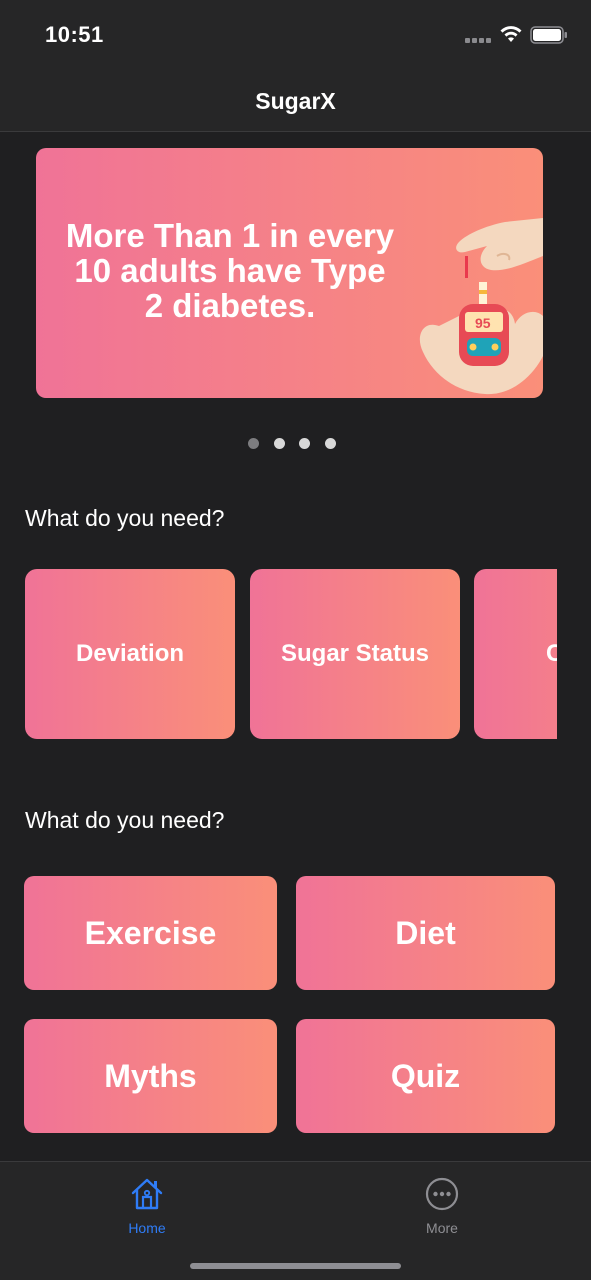 The height and width of the screenshot is (1280, 591). Describe the element at coordinates (130, 654) in the screenshot. I see `option-card-deviation: Deviation` at that location.